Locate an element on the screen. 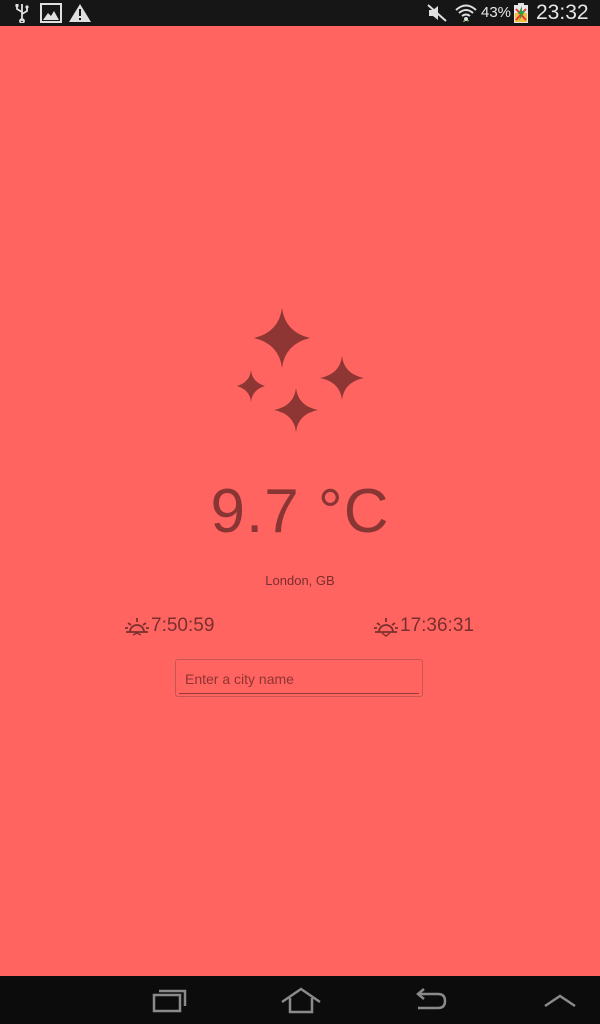 The height and width of the screenshot is (1024, 600). wifi-icon is located at coordinates (466, 13).